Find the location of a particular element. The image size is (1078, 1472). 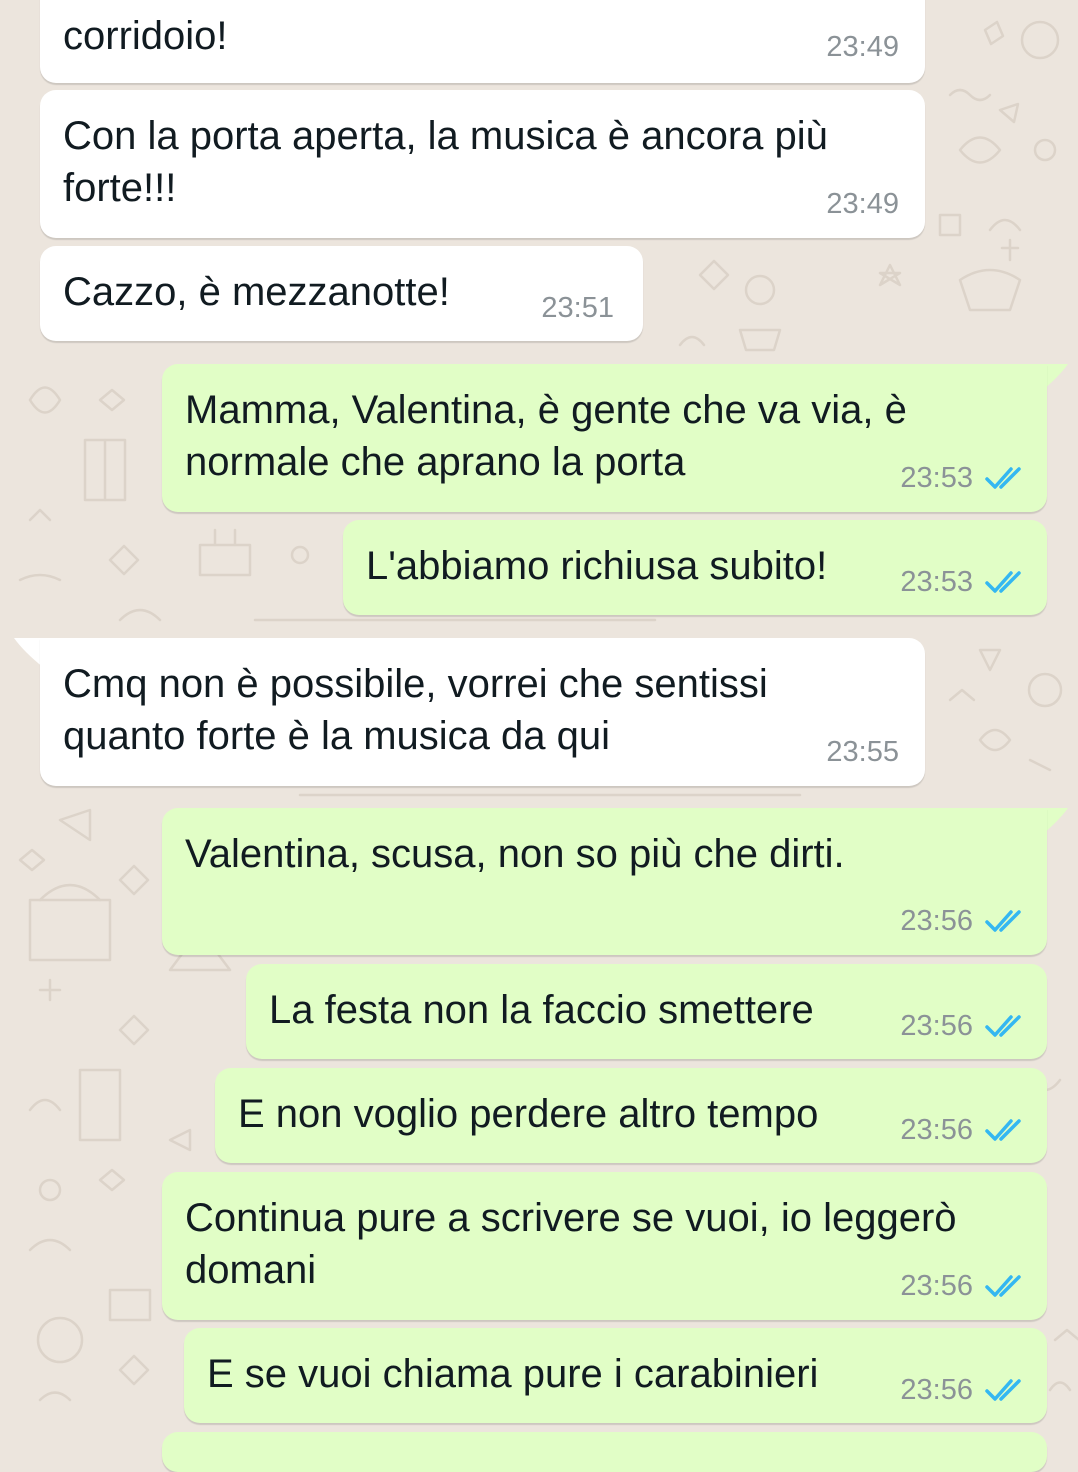

message-text: La festa non la faccio smettere is located at coordinates (541, 1010).